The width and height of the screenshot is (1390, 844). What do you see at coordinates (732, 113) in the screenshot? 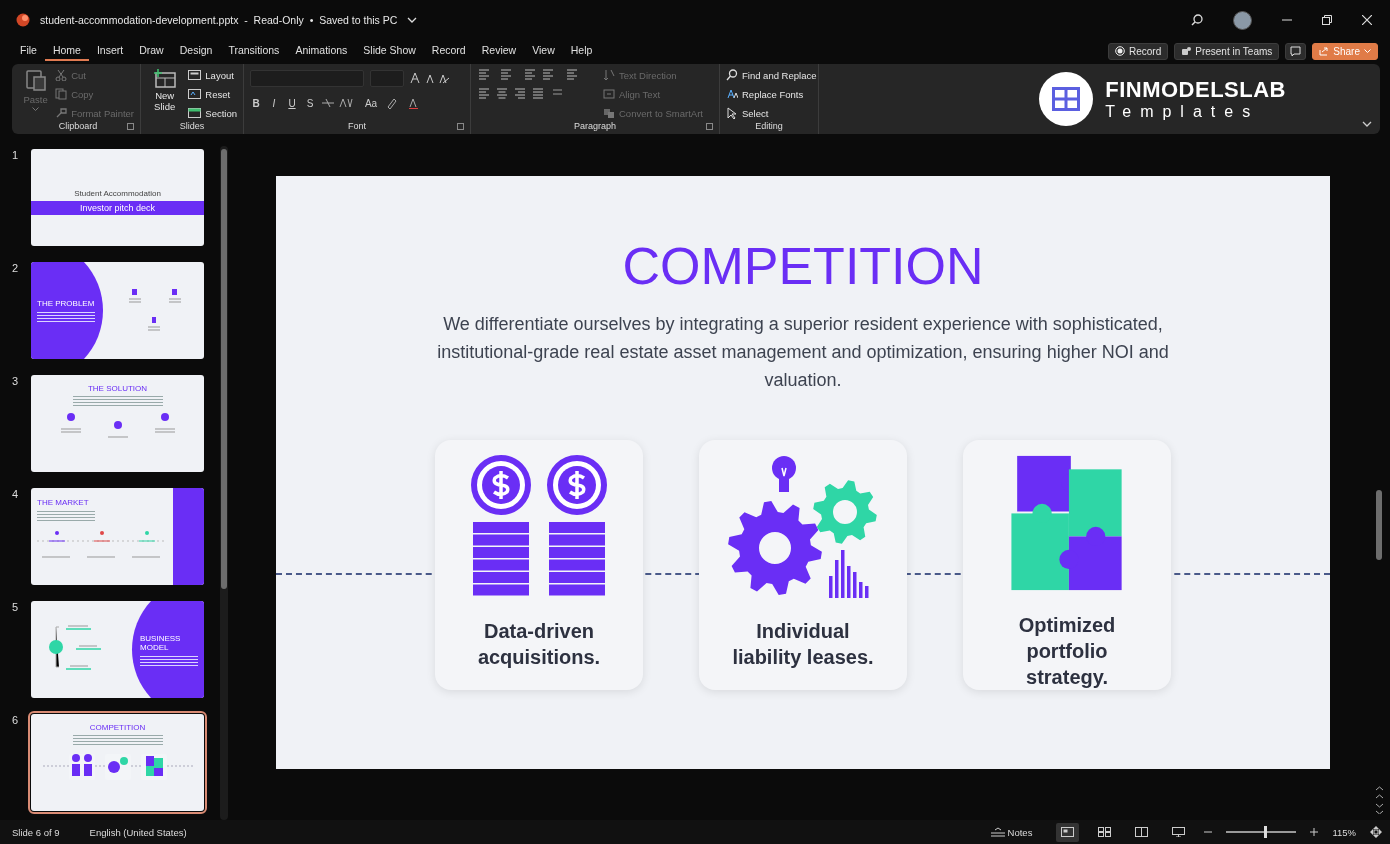
I see `cursor-icon` at bounding box center [732, 113].